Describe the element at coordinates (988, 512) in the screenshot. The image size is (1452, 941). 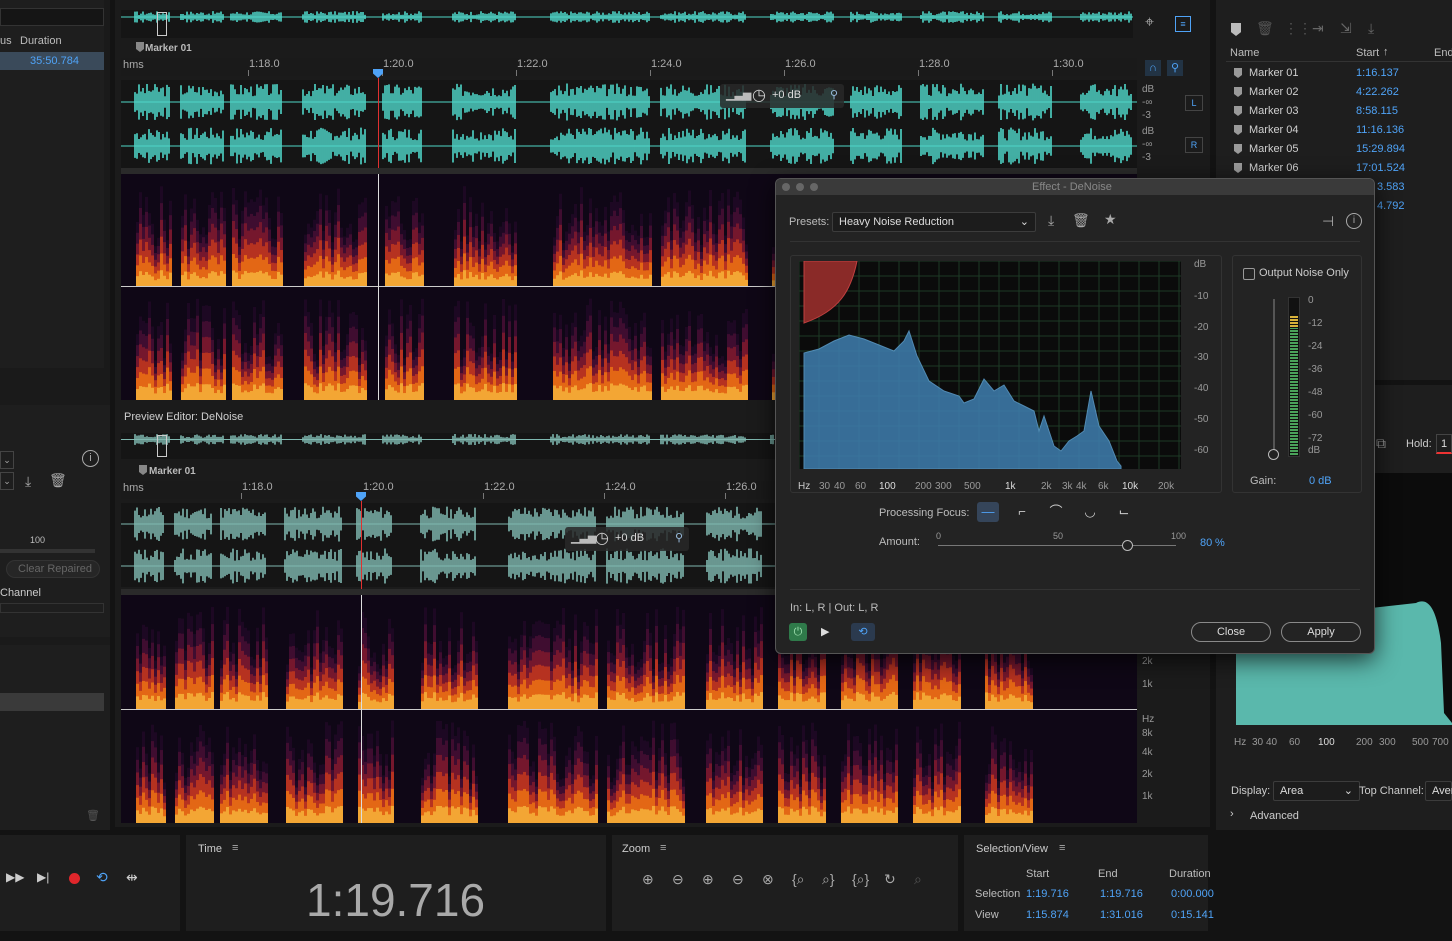
I see `focus-all-frequencies-button: —` at that location.